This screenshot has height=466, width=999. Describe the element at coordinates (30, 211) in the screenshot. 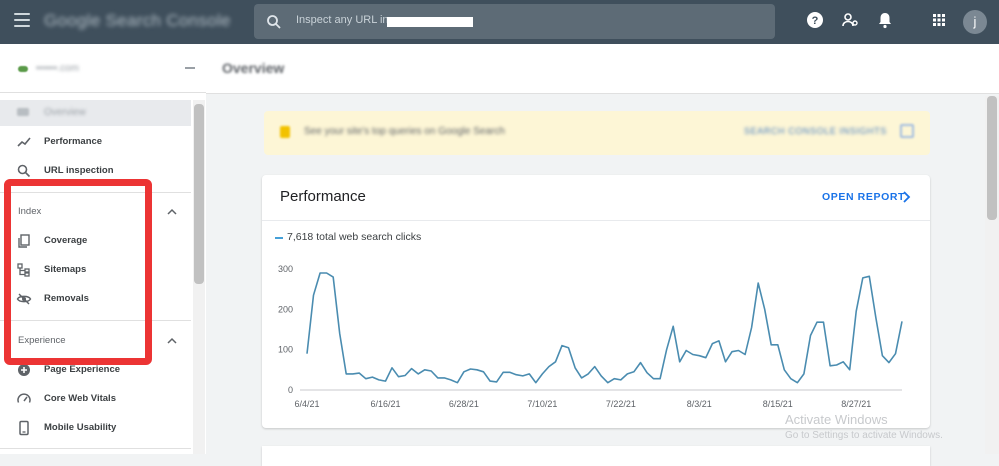

I see `section-label: Index` at that location.